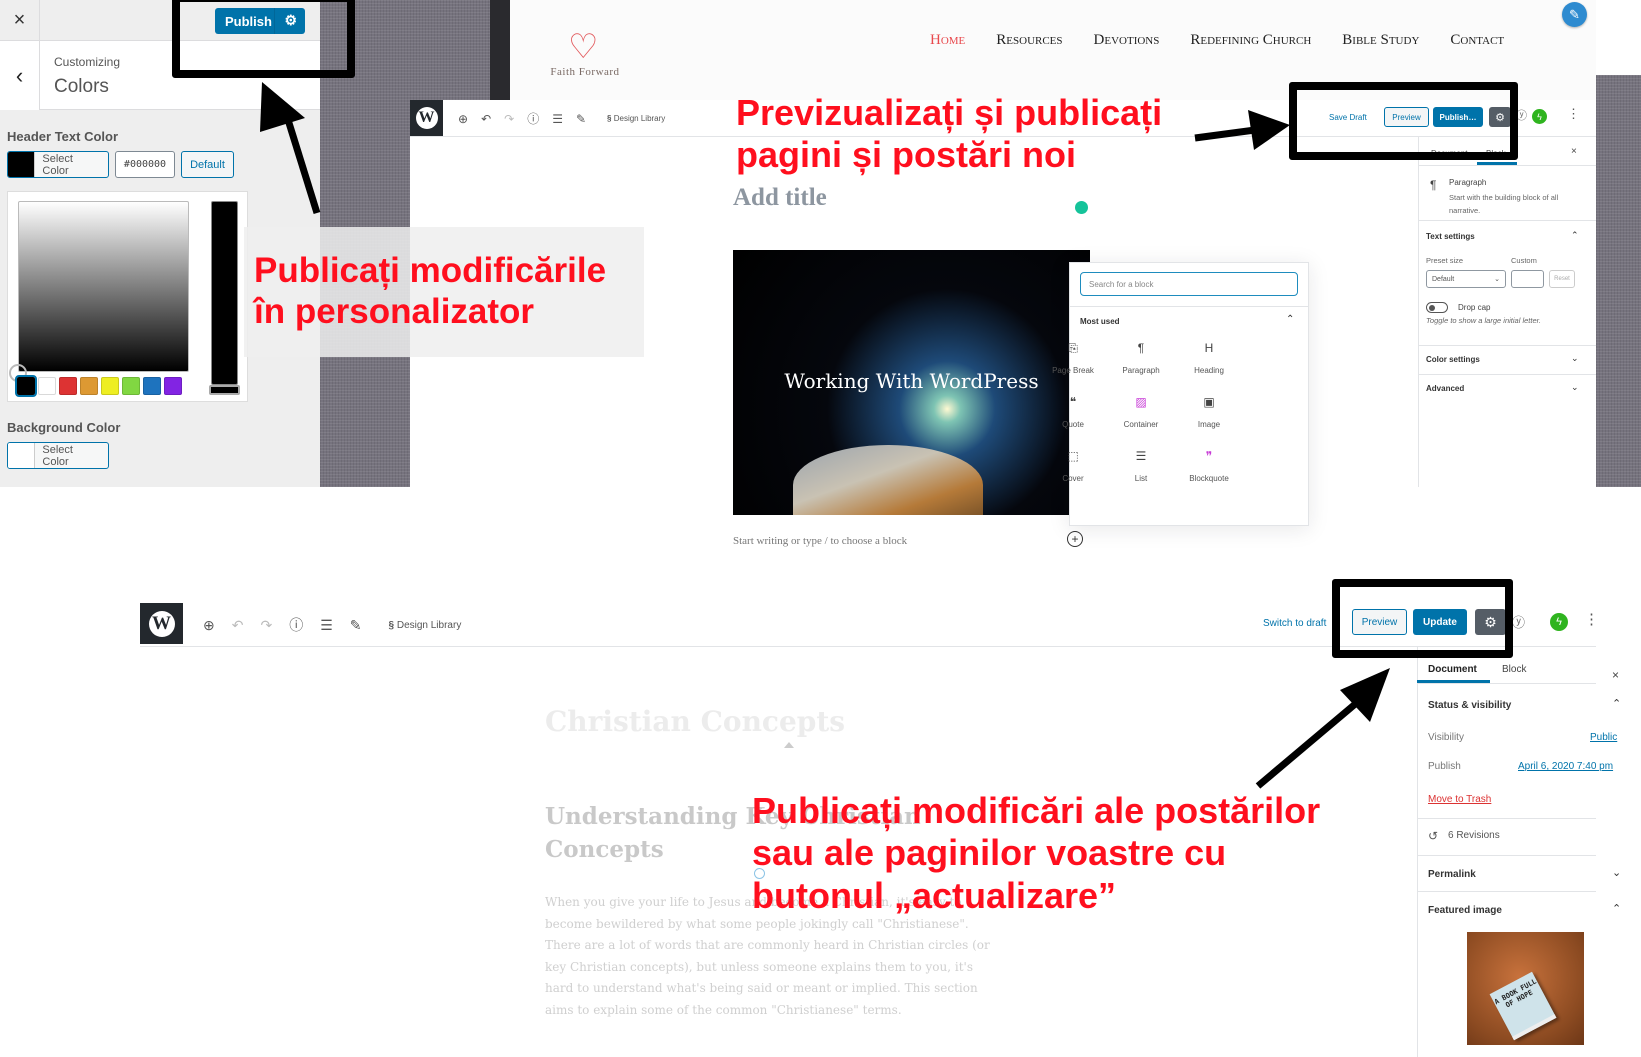 The image size is (1641, 1057). Describe the element at coordinates (1514, 669) in the screenshot. I see `tab-block: Block` at that location.